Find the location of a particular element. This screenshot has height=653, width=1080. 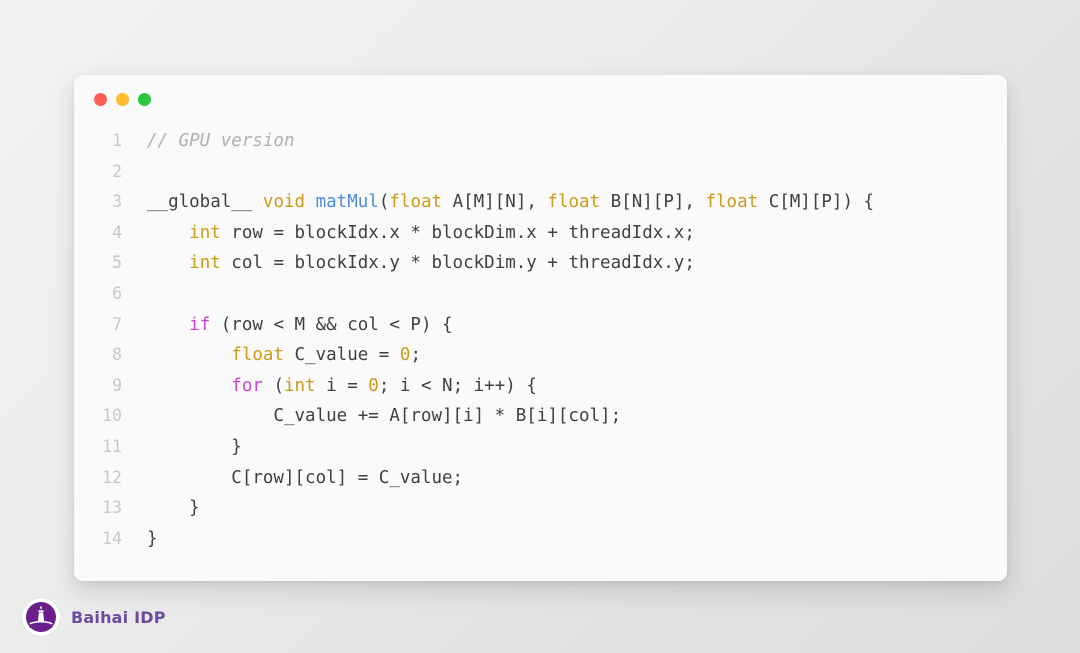

token-plain: ; is located at coordinates (415, 355).